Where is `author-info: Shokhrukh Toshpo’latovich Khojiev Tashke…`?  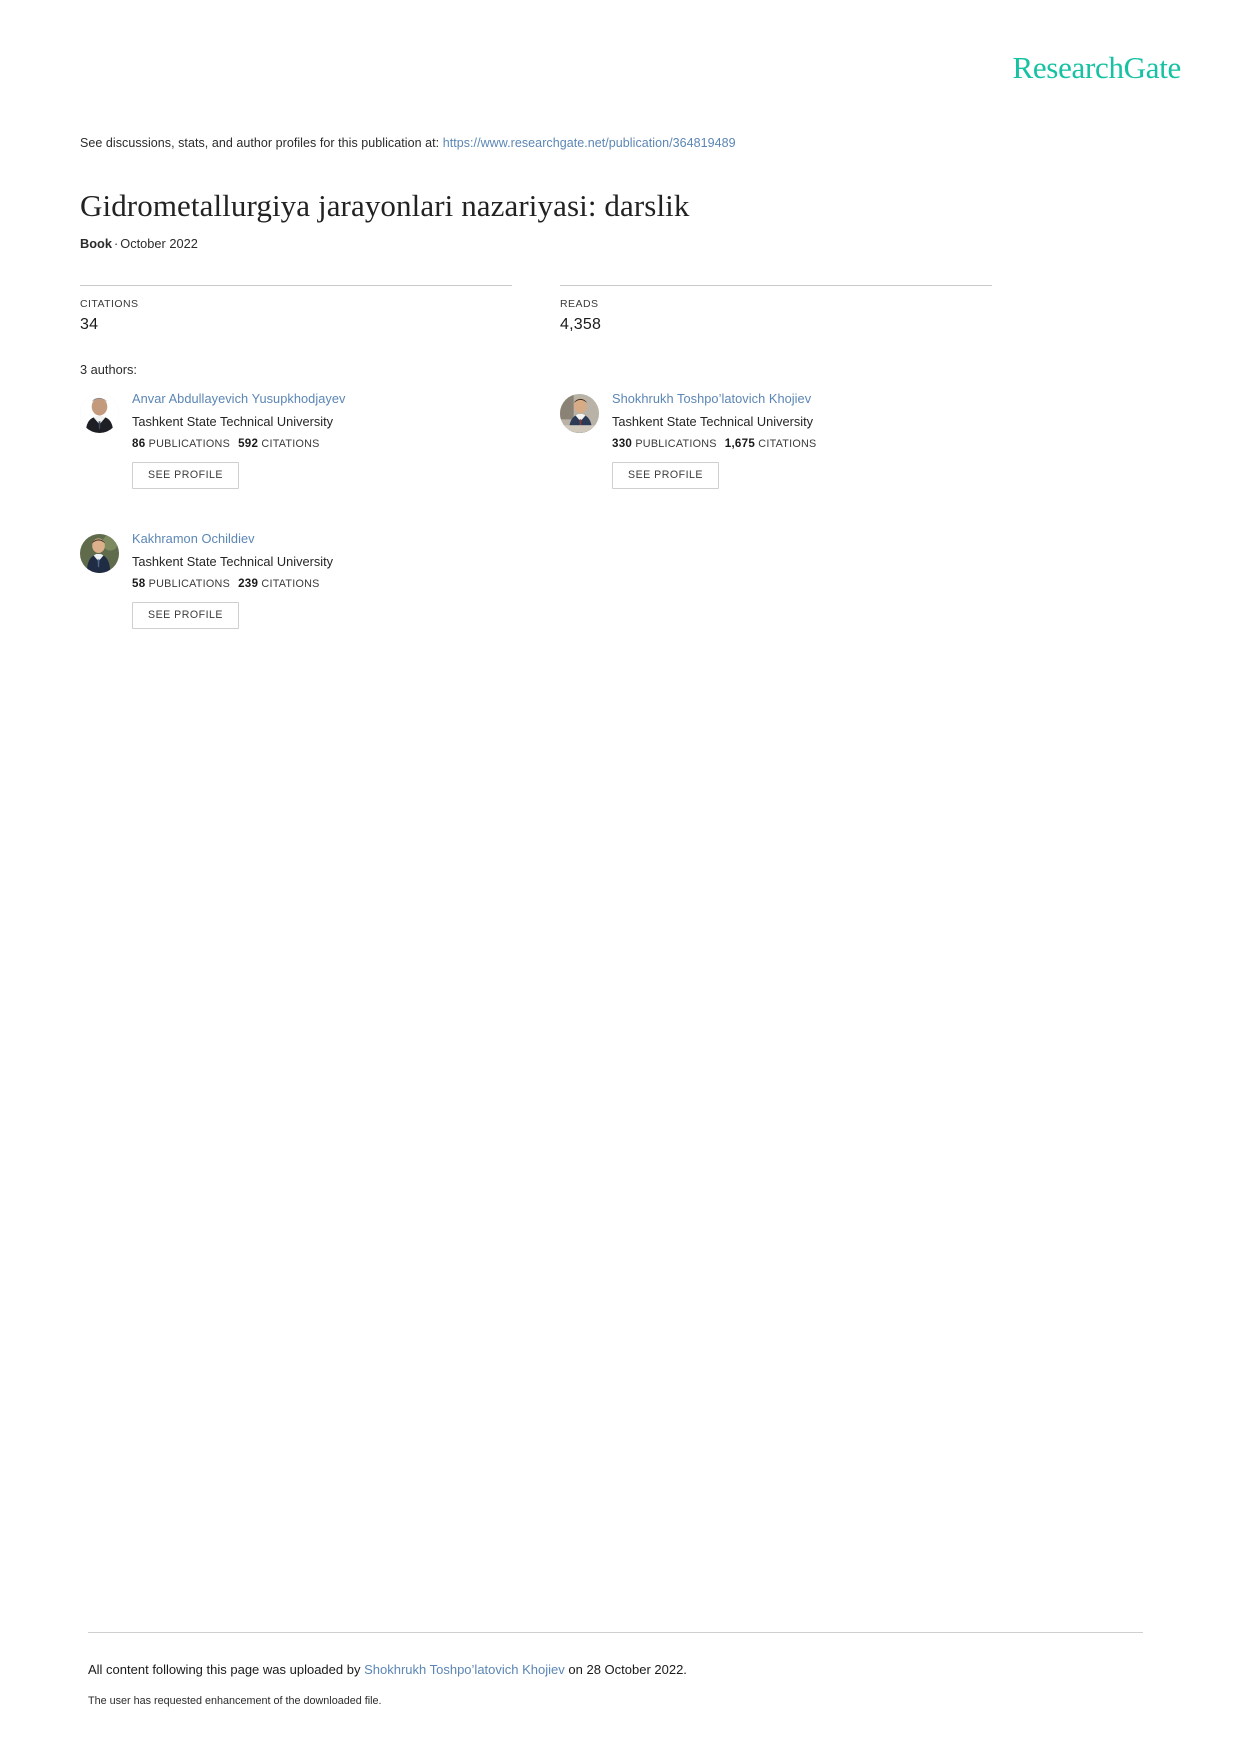 author-info: Shokhrukh Toshpo’latovich Khojiev Tashke… is located at coordinates (826, 439).